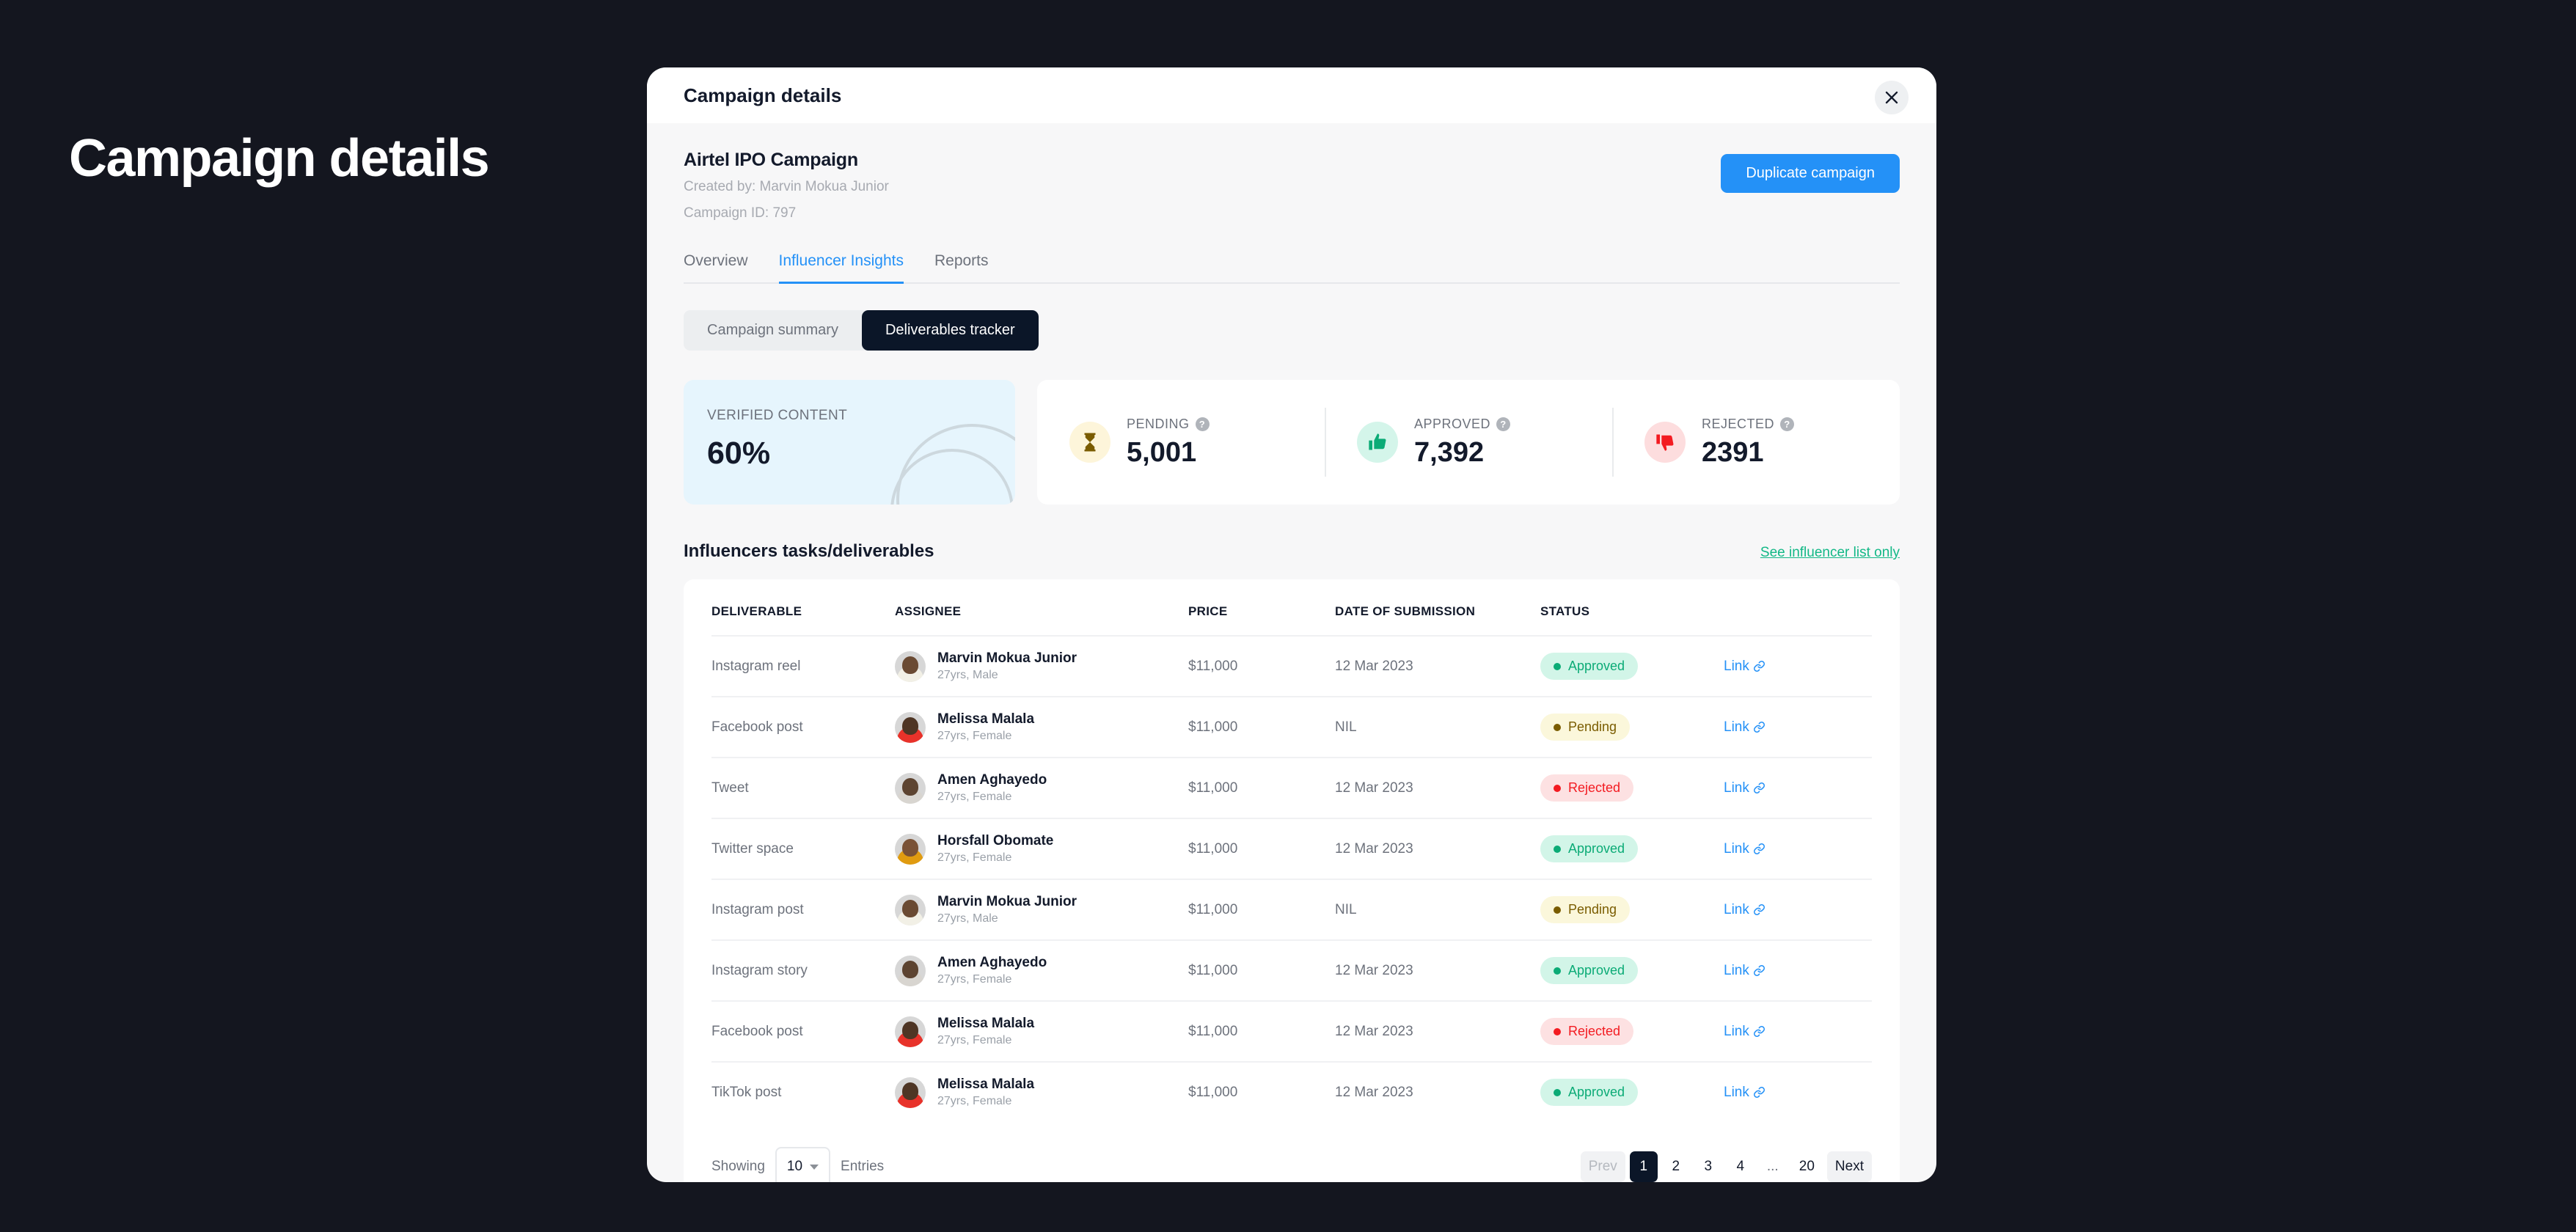 Image resolution: width=2576 pixels, height=1232 pixels. What do you see at coordinates (1708, 1166) in the screenshot?
I see `pagination-page-3: 3` at bounding box center [1708, 1166].